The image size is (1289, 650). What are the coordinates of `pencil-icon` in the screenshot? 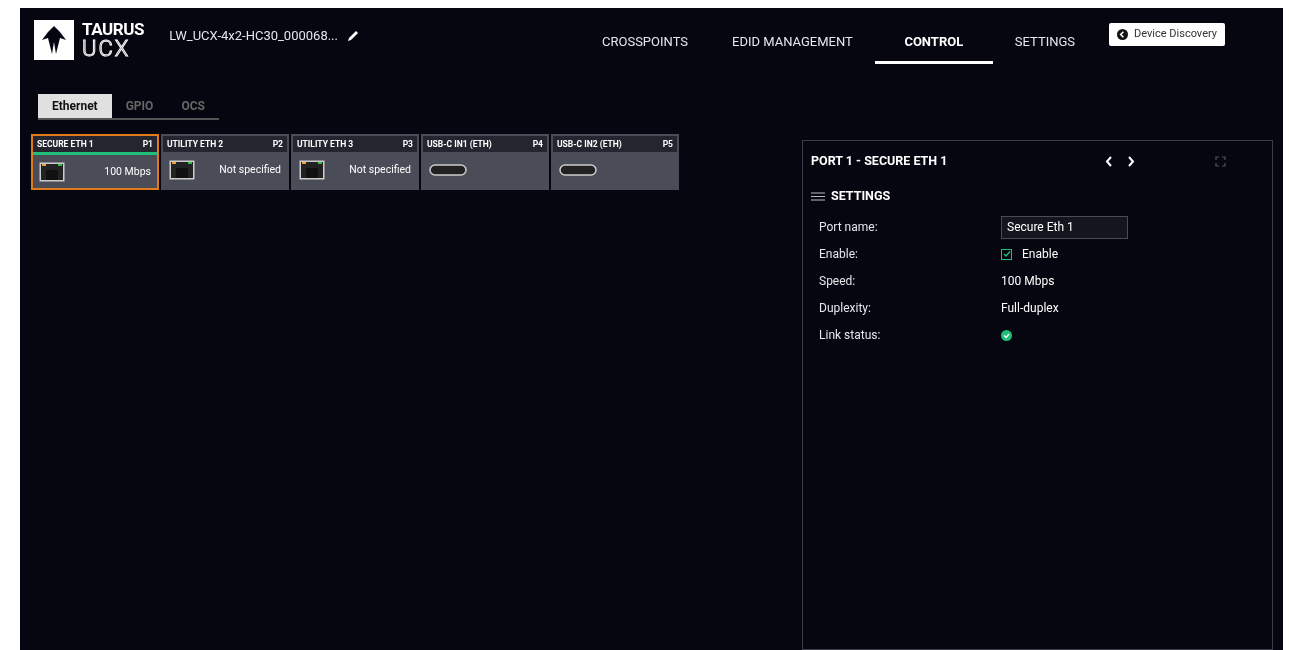 It's located at (353, 35).